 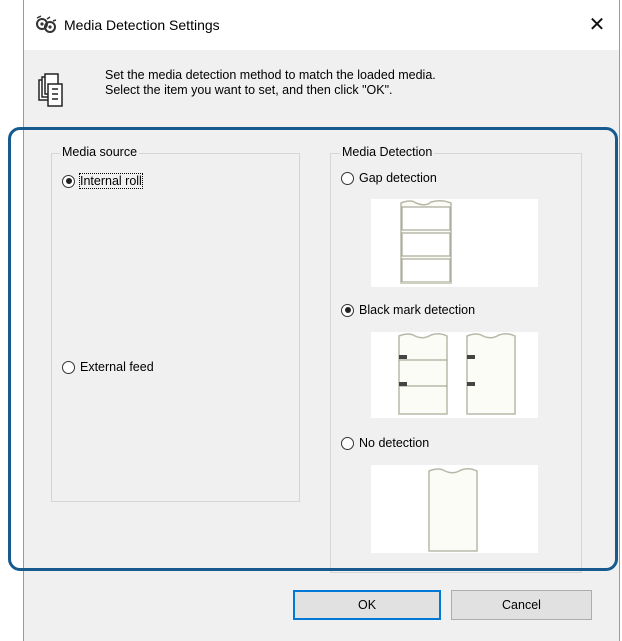 What do you see at coordinates (68, 367) in the screenshot?
I see `radio-external-feed-indicator` at bounding box center [68, 367].